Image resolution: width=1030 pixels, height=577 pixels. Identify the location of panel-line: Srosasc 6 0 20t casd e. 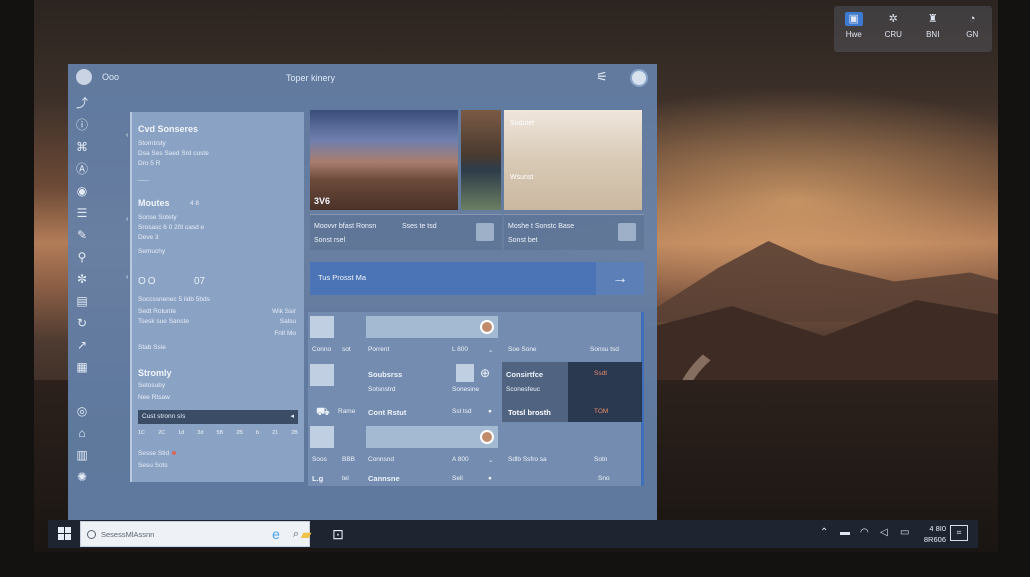
(171, 227).